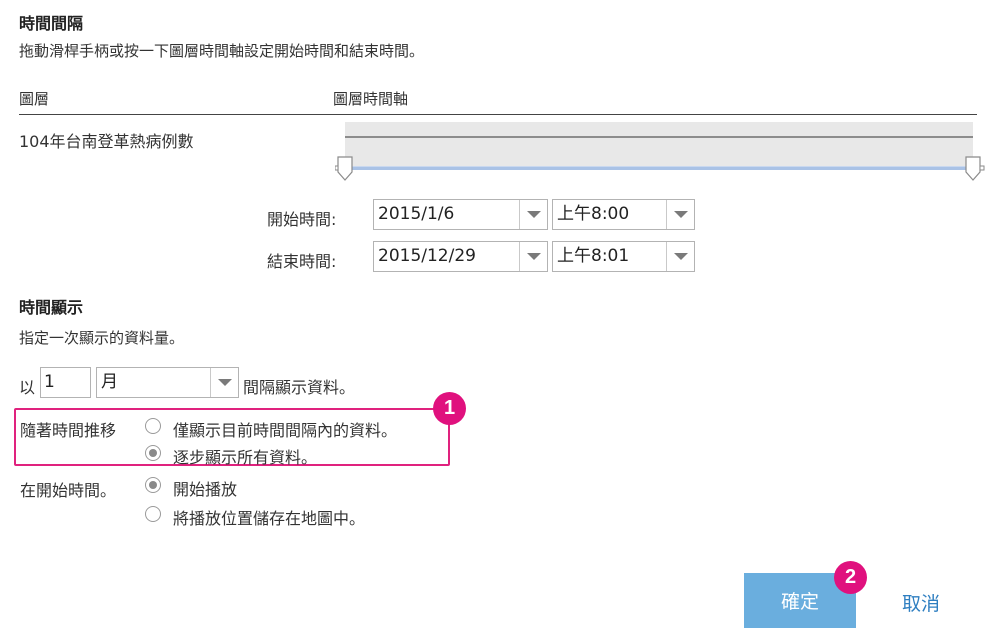 Image resolution: width=1007 pixels, height=635 pixels. I want to click on layer-timeline-track, so click(659, 144).